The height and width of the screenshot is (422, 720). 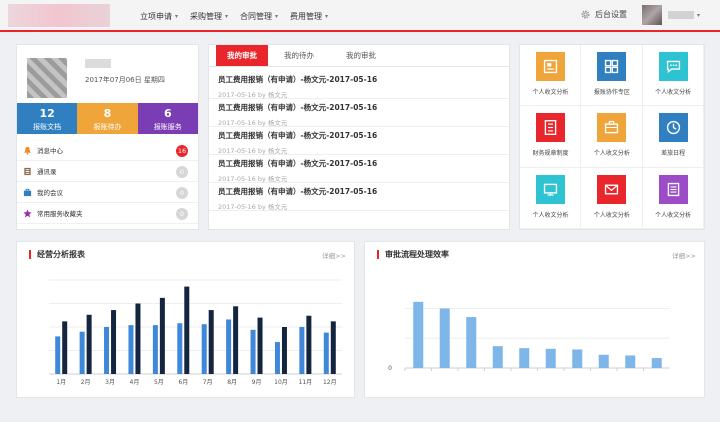 I want to click on document-icon, so click(x=550, y=128).